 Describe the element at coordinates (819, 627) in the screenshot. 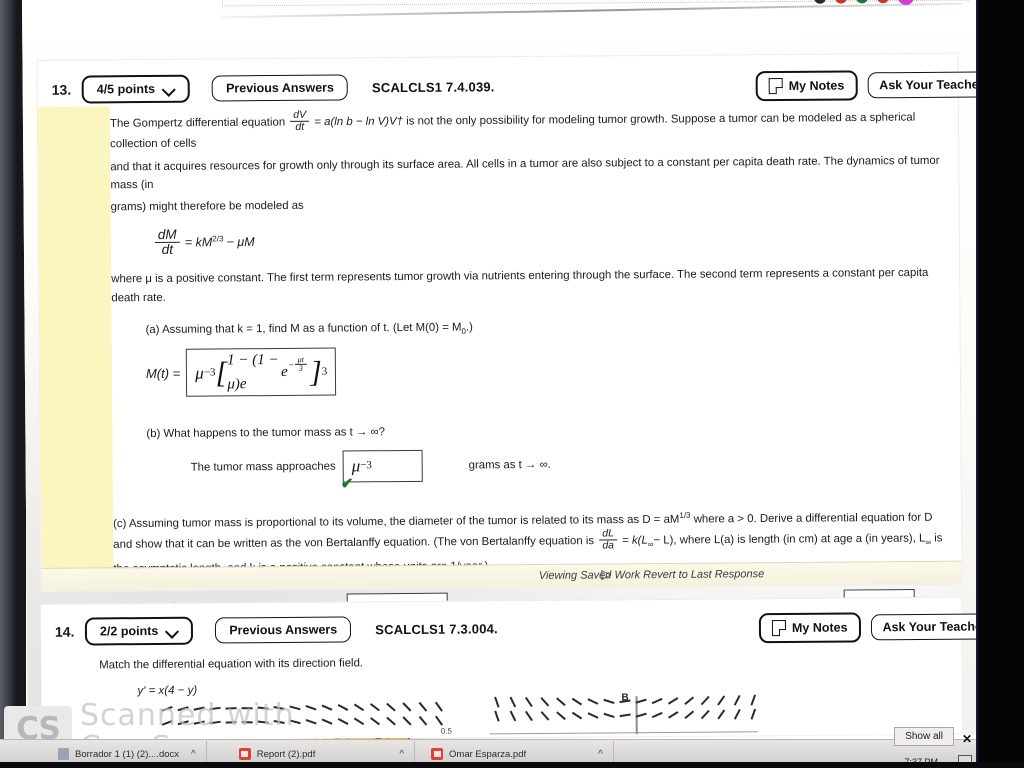

I see `question-14-my-notes-label: My Notes` at that location.